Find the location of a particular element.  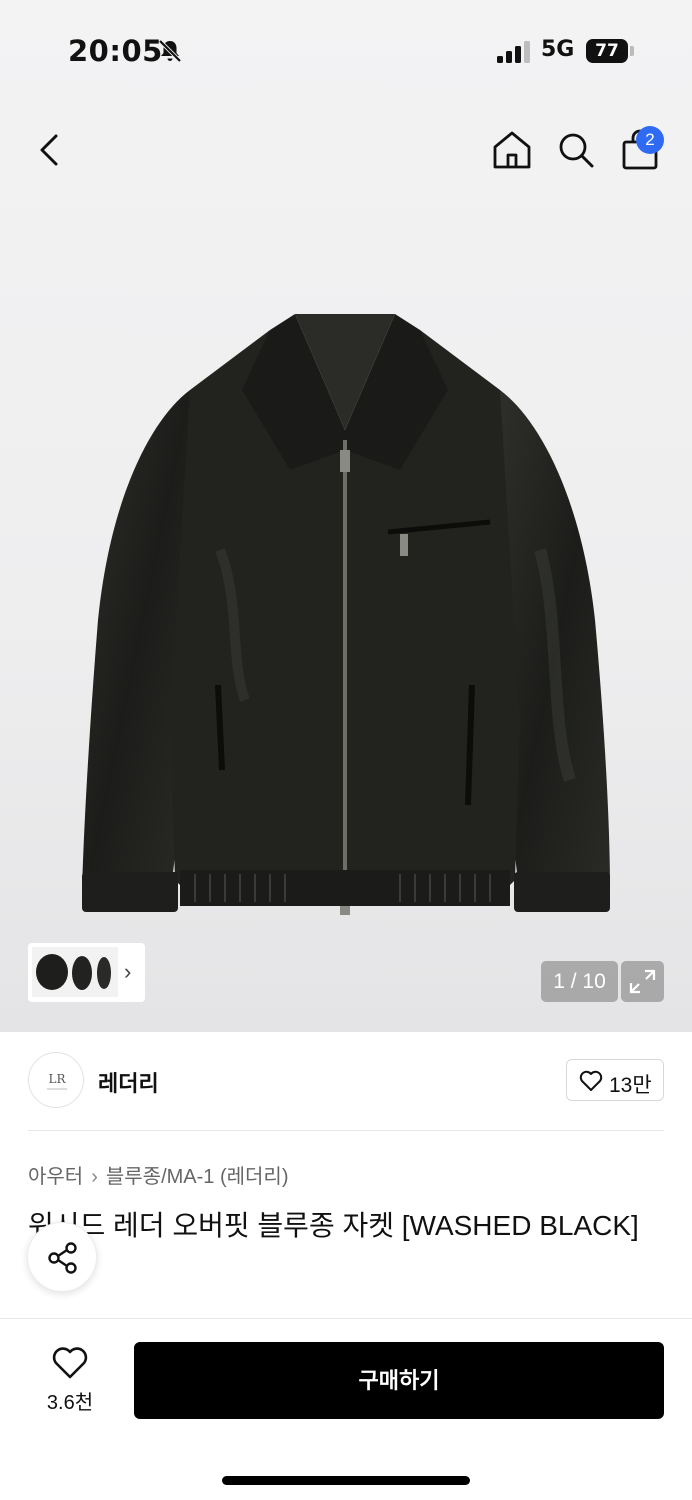

share-button is located at coordinates (62, 1257).